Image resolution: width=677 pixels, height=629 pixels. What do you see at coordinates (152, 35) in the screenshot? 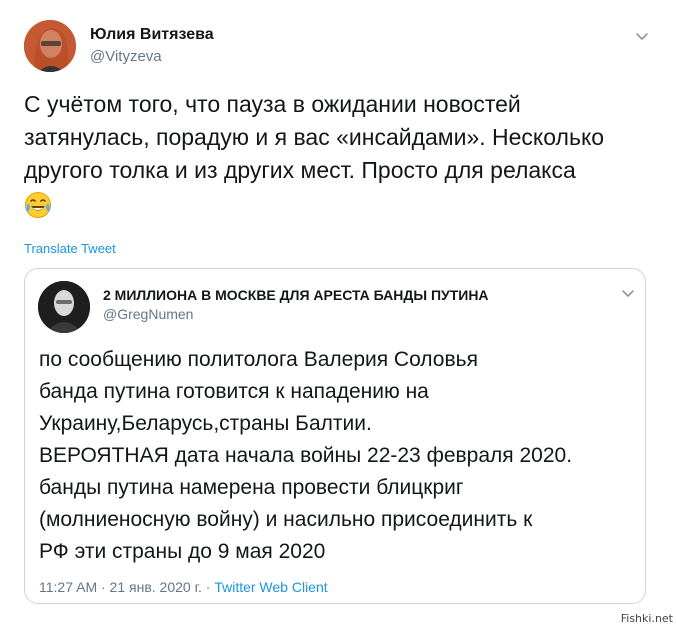
I see `author-name: Юлия Витязева` at bounding box center [152, 35].